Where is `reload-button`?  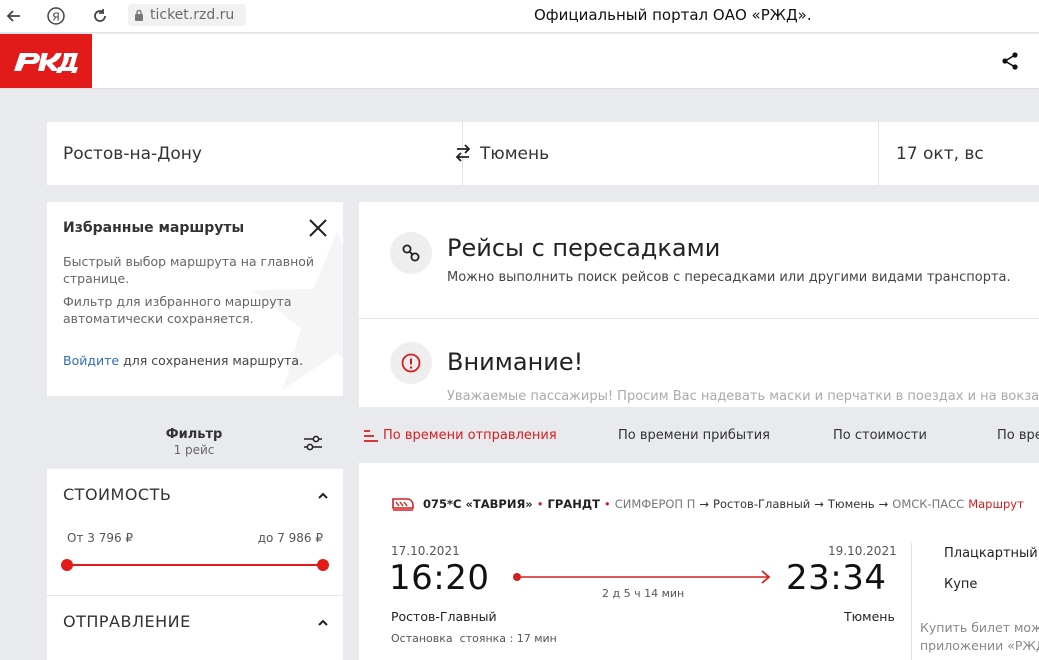 reload-button is located at coordinates (100, 16).